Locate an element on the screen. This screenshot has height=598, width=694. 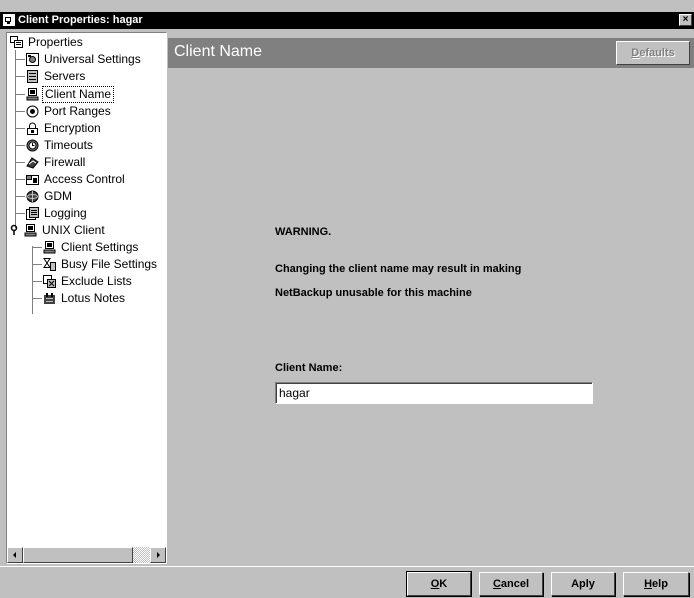
tree-item-label: Encryption is located at coordinates (72, 128).